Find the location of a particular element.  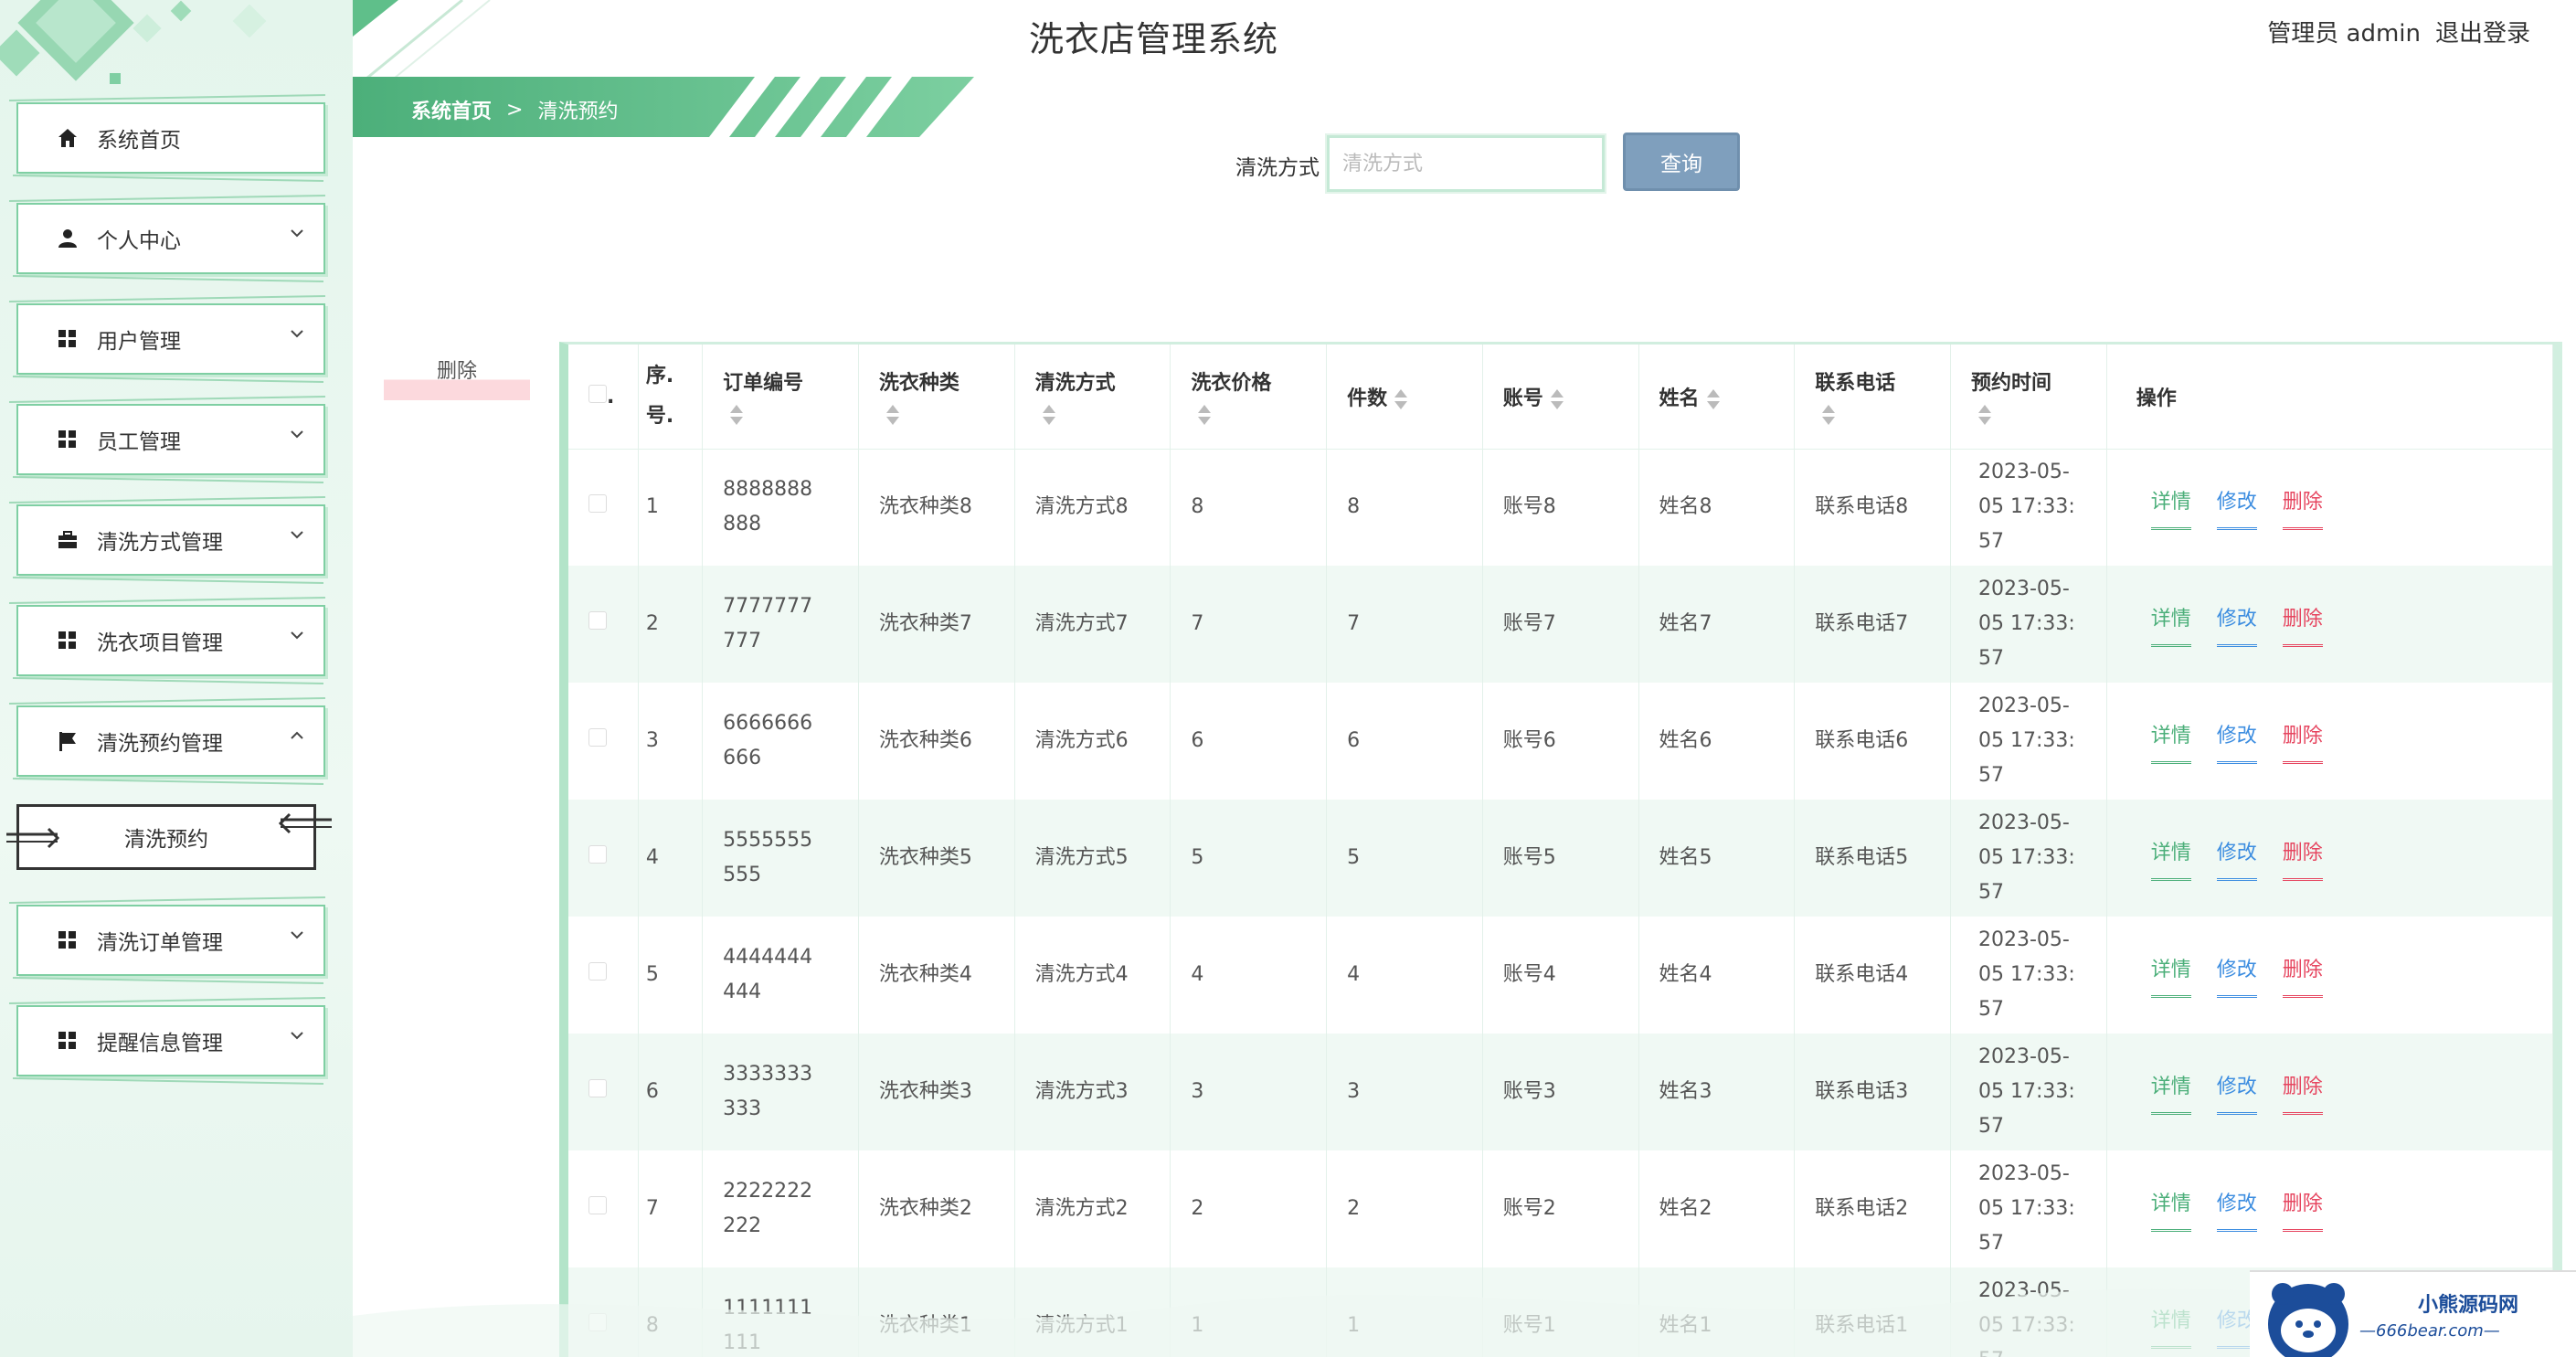

column-header-kind: 洗衣种类 is located at coordinates (936, 398).